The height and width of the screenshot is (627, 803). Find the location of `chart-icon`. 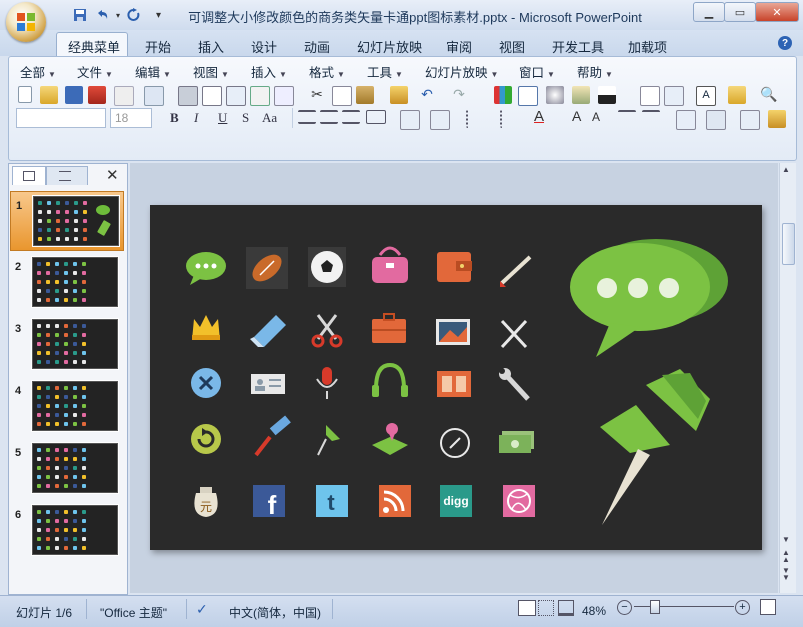

chart-icon is located at coordinates (503, 95).